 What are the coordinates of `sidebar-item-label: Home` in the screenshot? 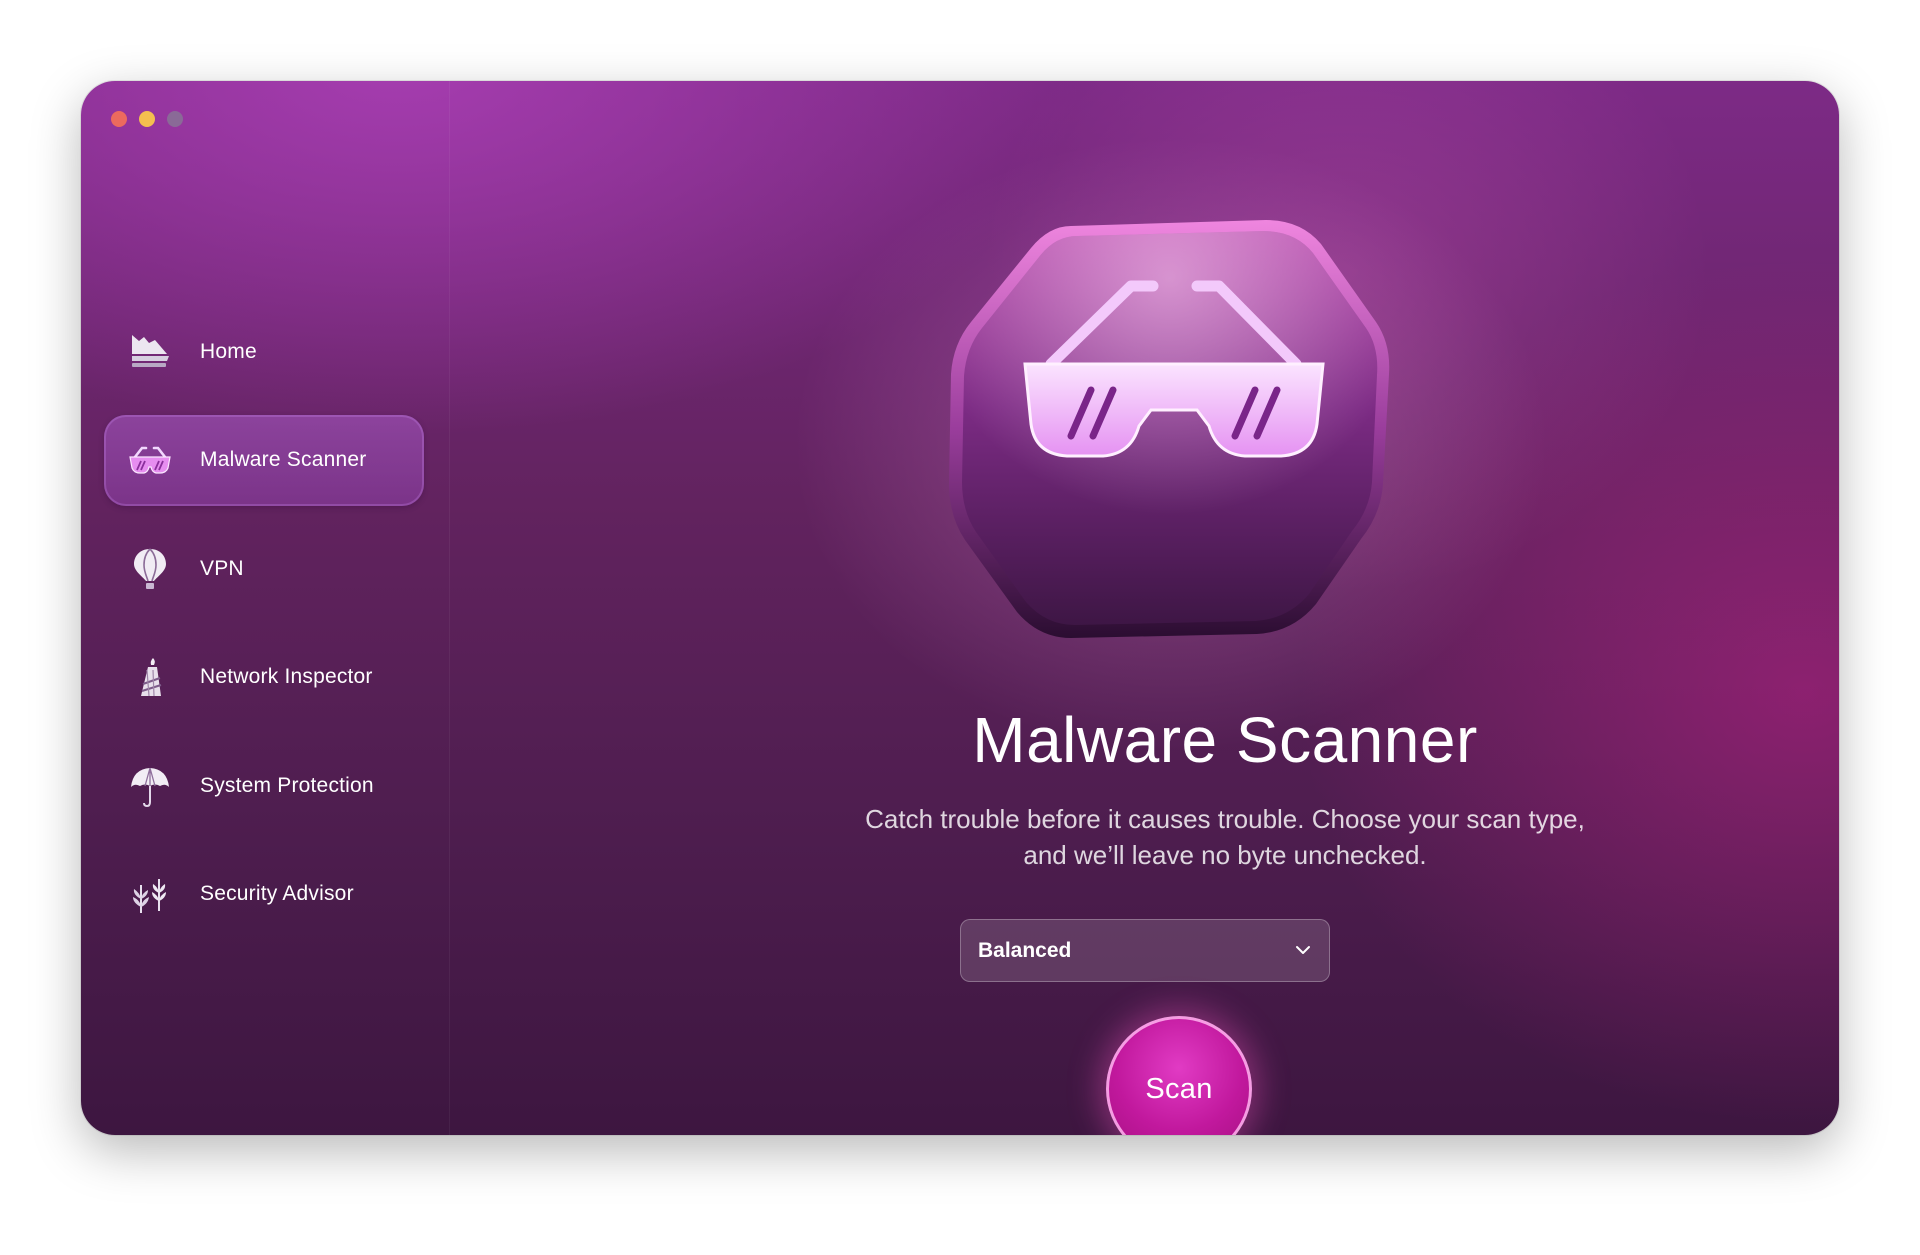 It's located at (228, 351).